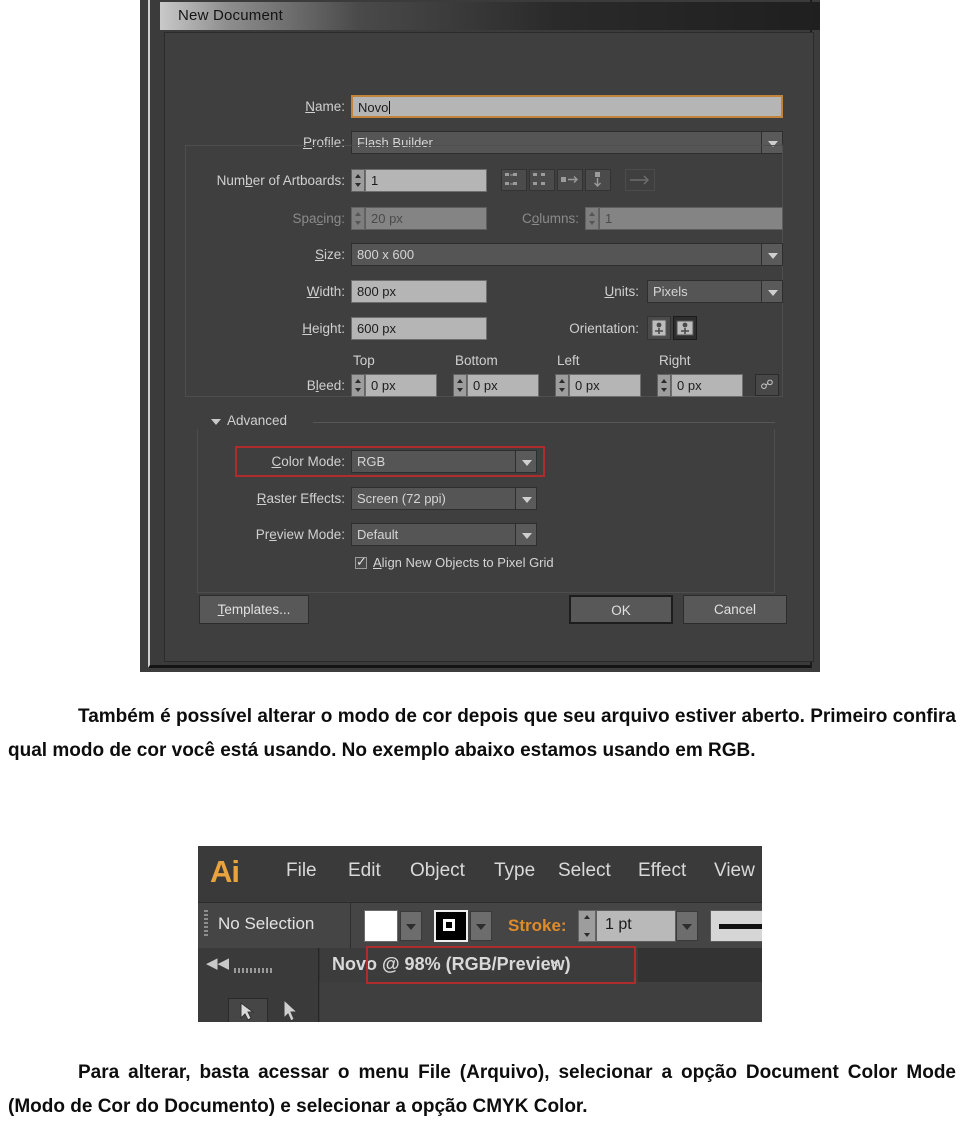 Image resolution: width=960 pixels, height=1129 pixels. I want to click on document-tab: Novo @ 98% (RGB/Preview) ×, so click(479, 965).